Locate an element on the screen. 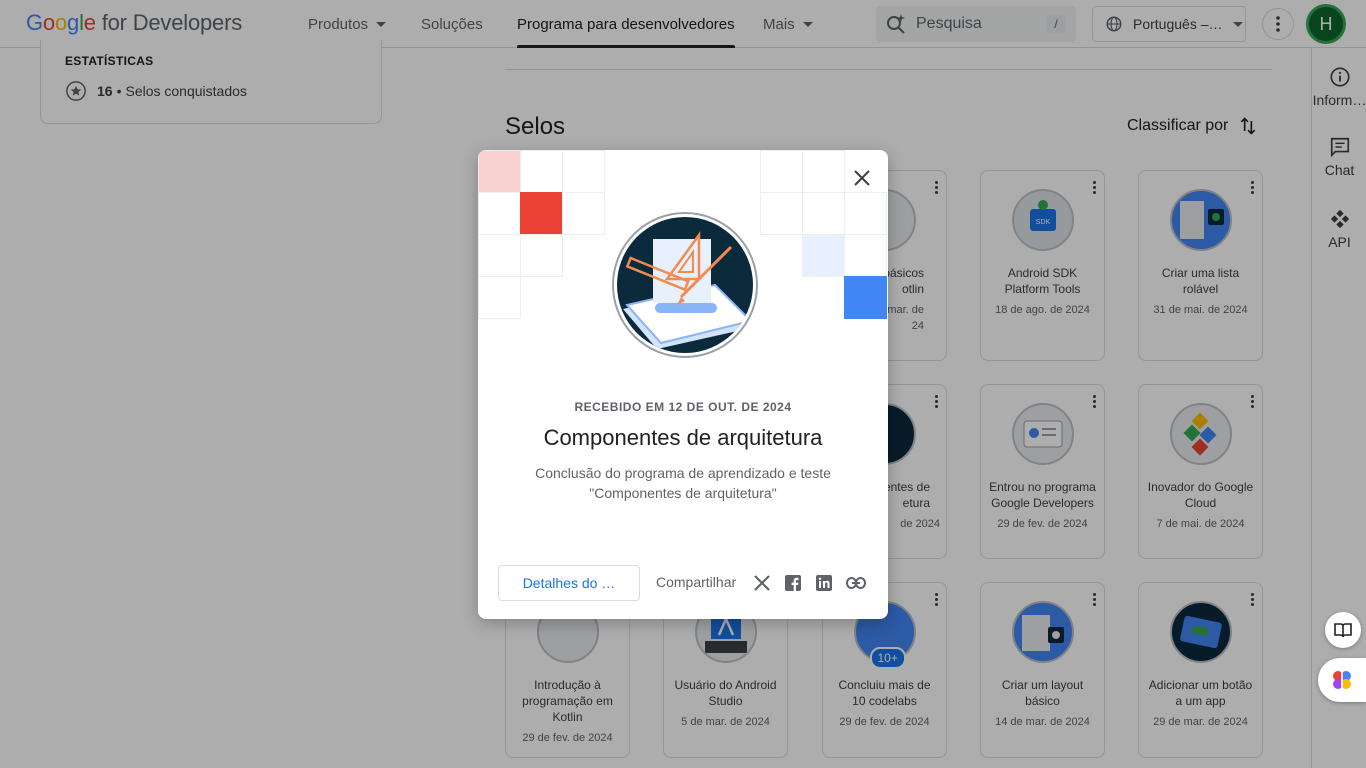  received-date: RECEBIDO EM 12 DE OUT. DE 2024 is located at coordinates (683, 407).